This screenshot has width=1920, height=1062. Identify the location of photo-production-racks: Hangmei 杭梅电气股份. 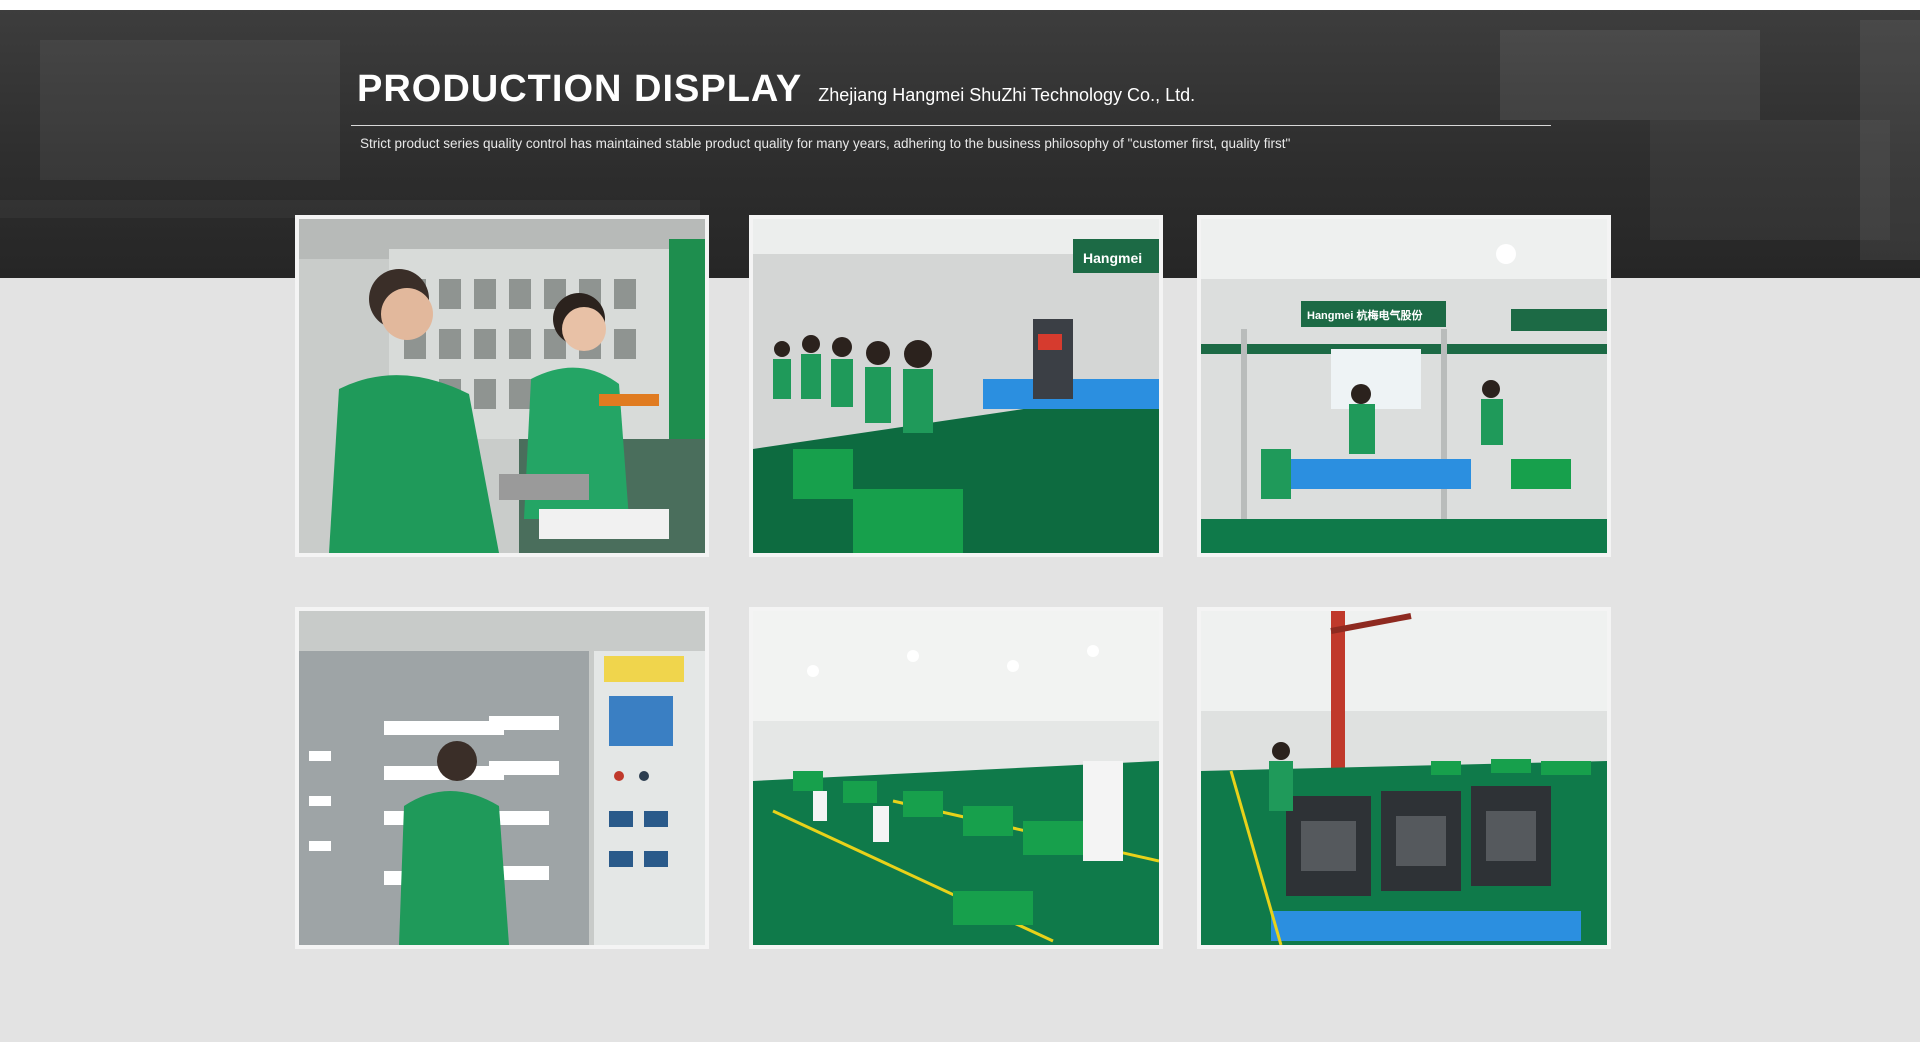
(1404, 386).